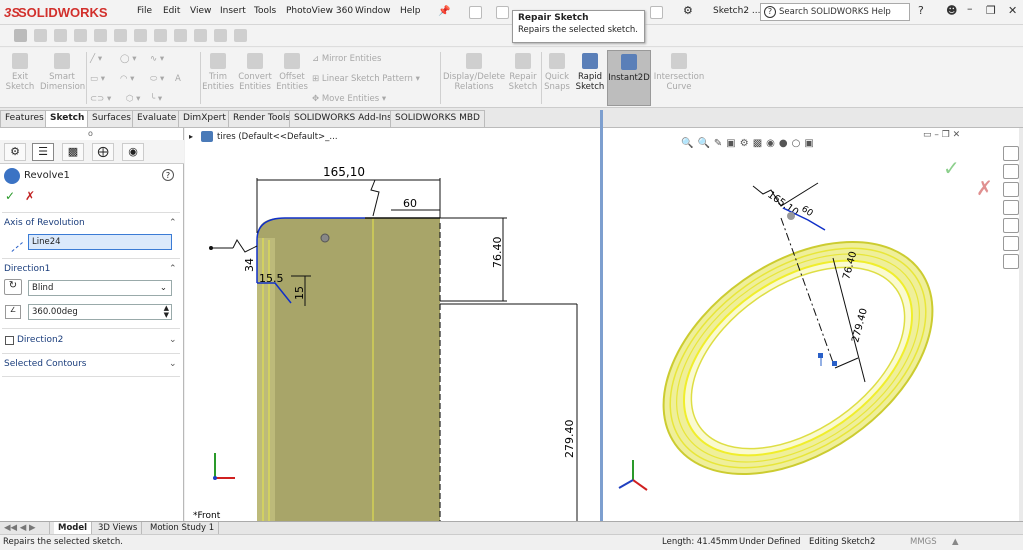 The image size is (1023, 550). What do you see at coordinates (255, 78) in the screenshot?
I see `convert-entities-button: Convert Entities` at bounding box center [255, 78].